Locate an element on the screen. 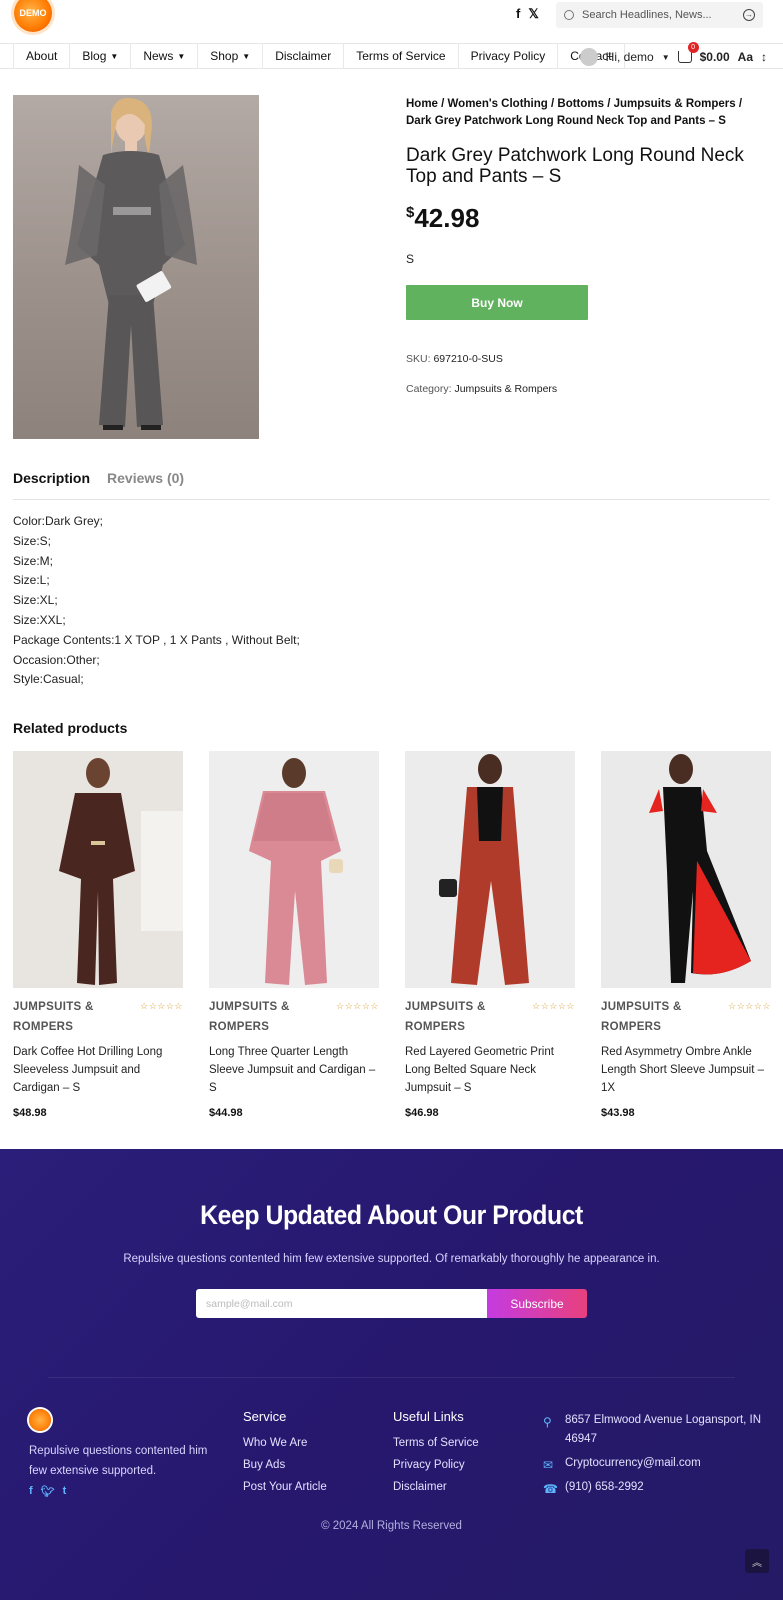 The height and width of the screenshot is (1600, 783). footer-useful-title: Useful Links is located at coordinates (428, 1416).